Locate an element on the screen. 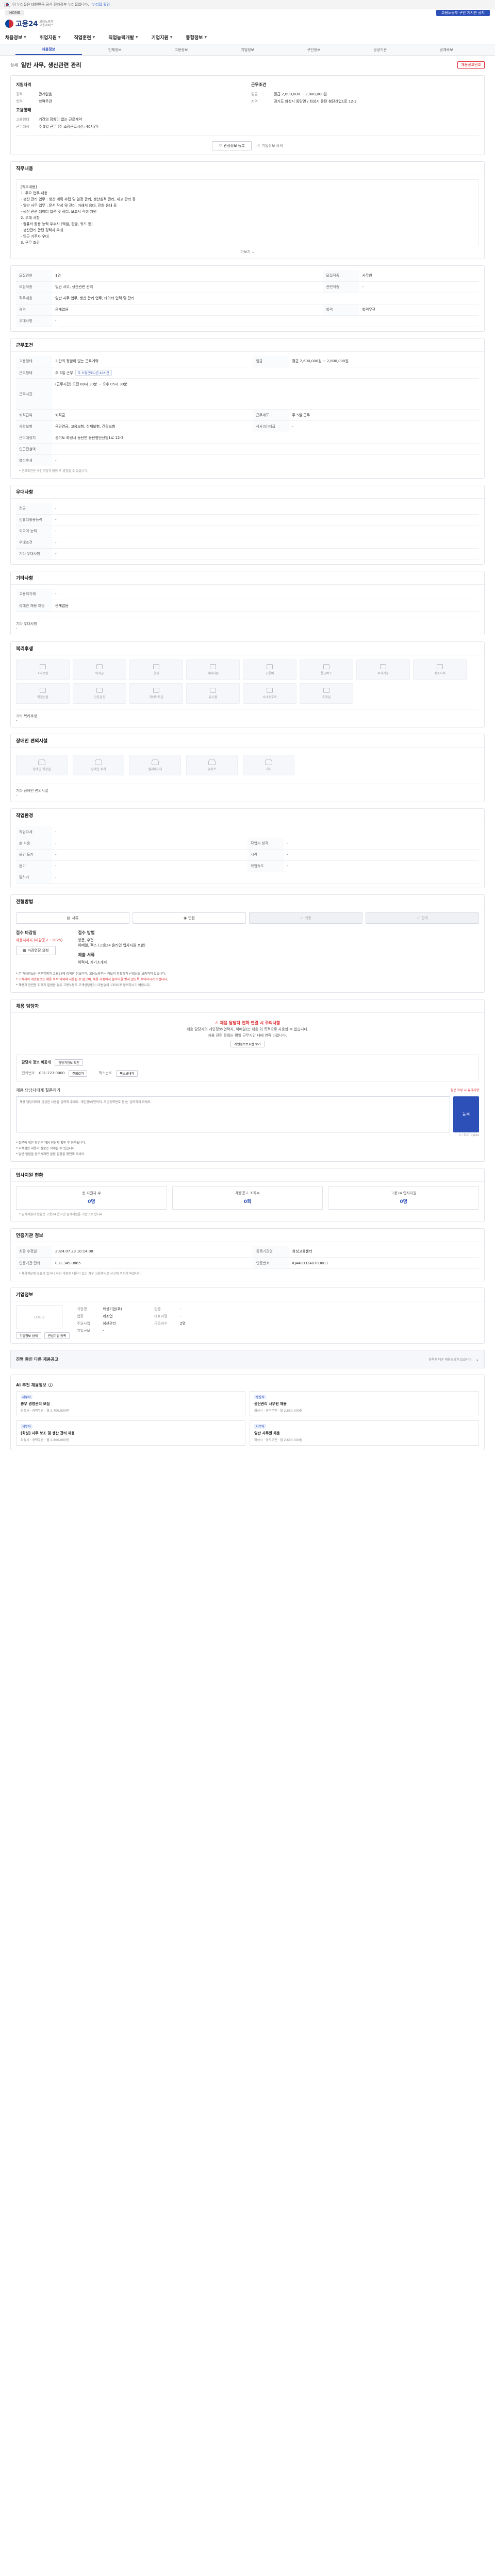 The height and width of the screenshot is (2576, 495). save-interest-button: ♡ 관심정보 등록 is located at coordinates (232, 145).